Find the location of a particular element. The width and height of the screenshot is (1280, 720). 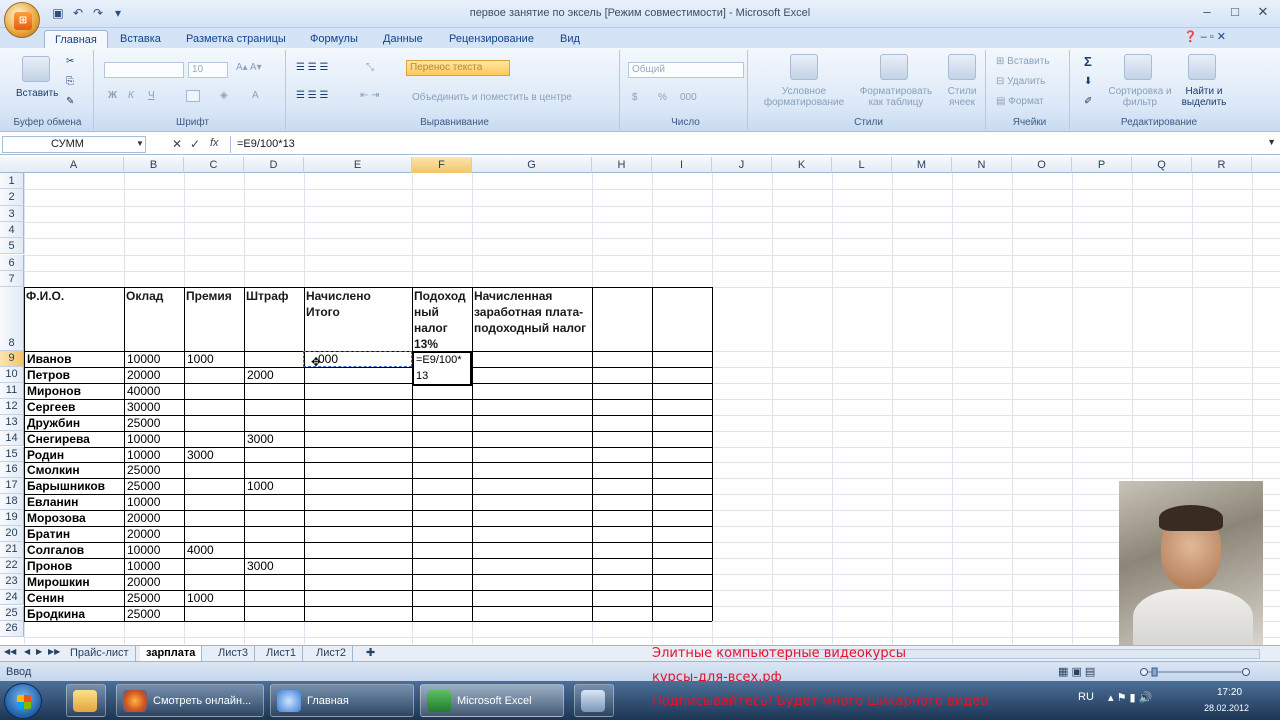

format-cells-button: ▤ Формат is located at coordinates (1020, 101).